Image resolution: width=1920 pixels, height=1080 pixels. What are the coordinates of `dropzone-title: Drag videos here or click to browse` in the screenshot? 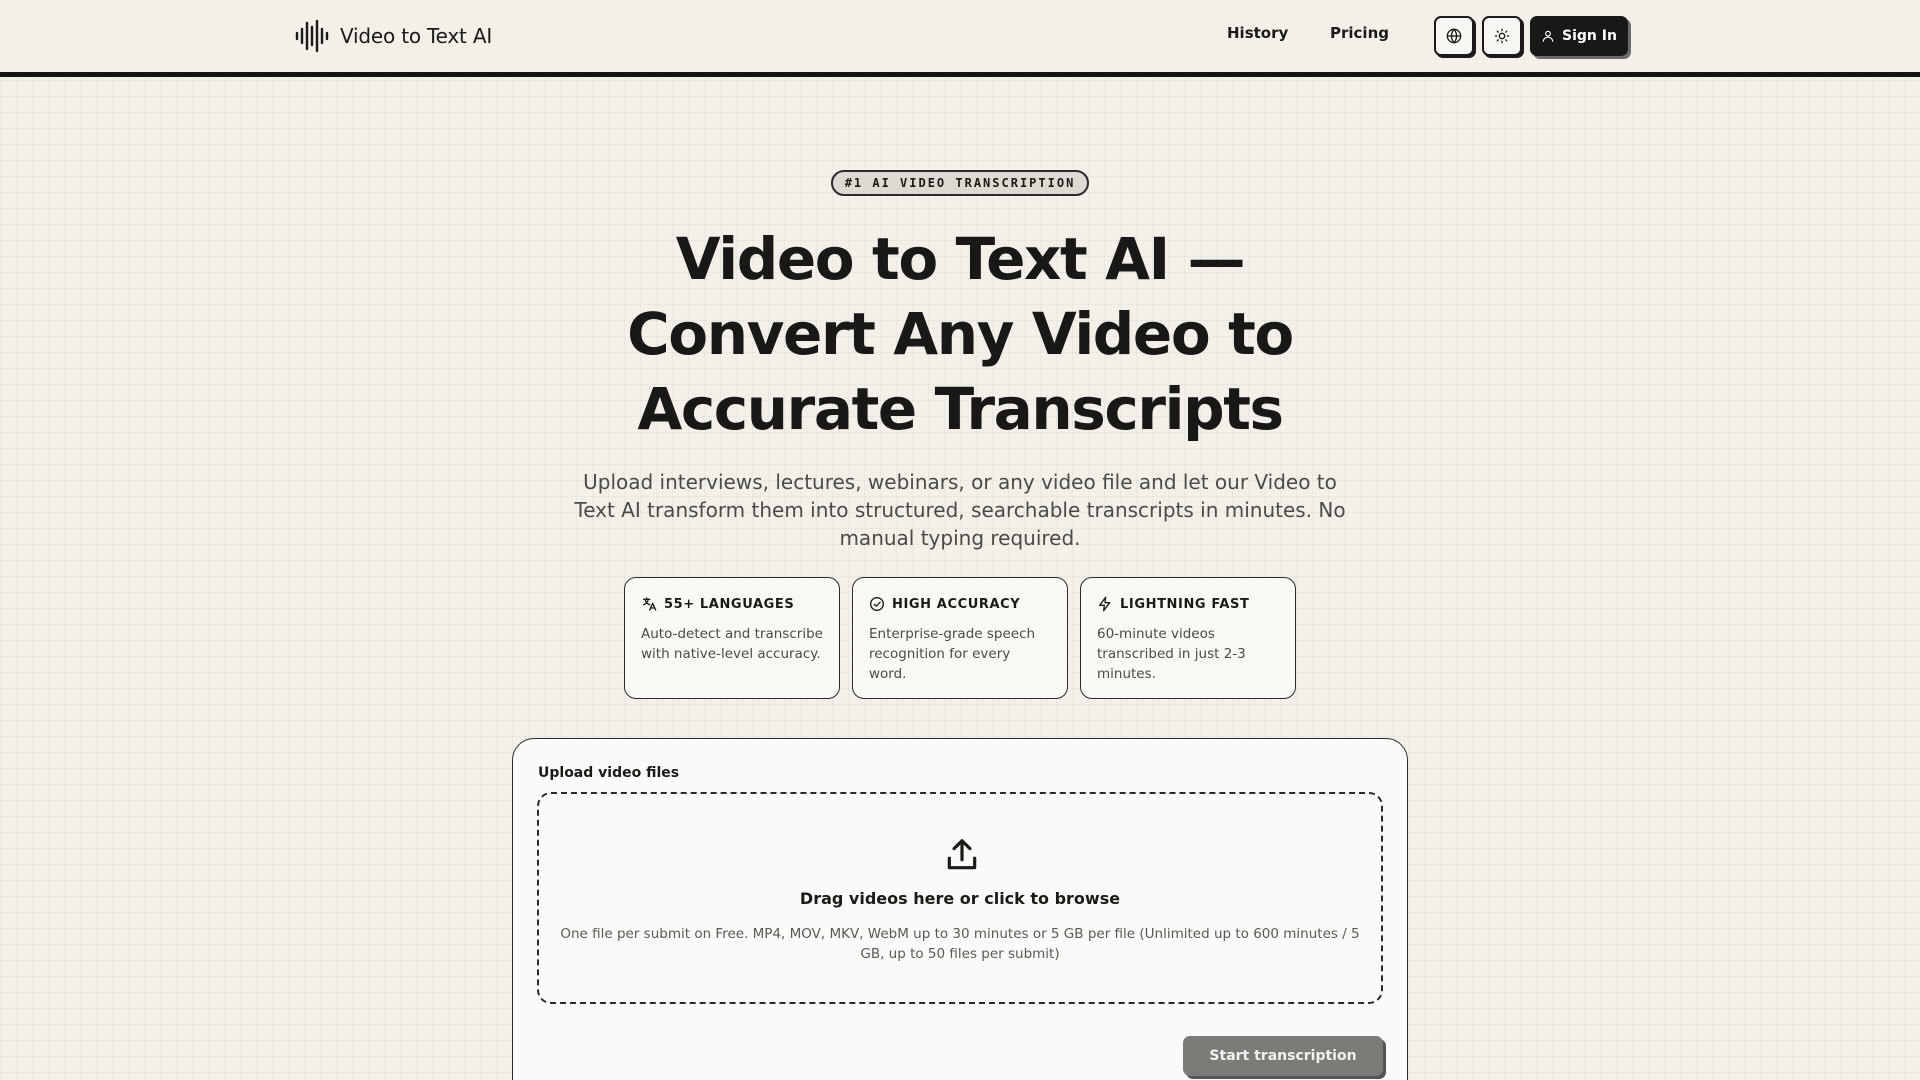 It's located at (960, 898).